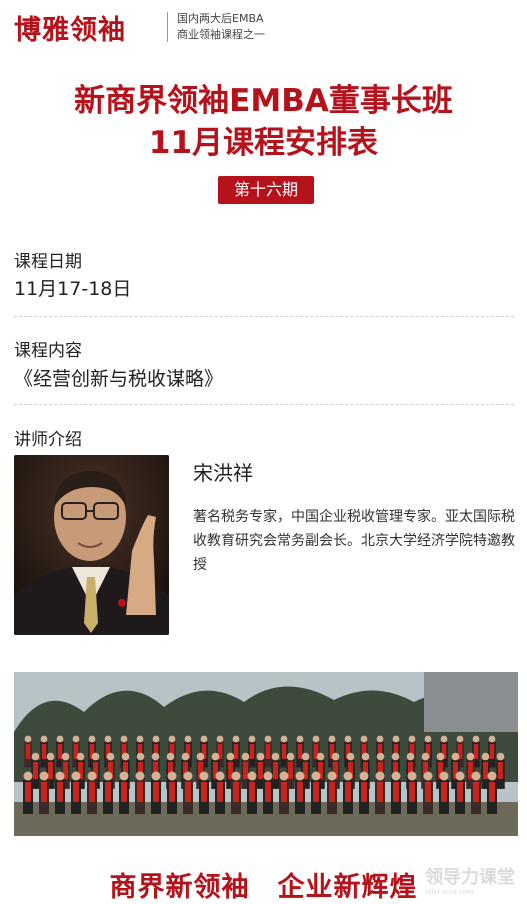 The image size is (527, 904). Describe the element at coordinates (449, 892) in the screenshot. I see `watermark-sub: ldlkt.sina.com` at that location.